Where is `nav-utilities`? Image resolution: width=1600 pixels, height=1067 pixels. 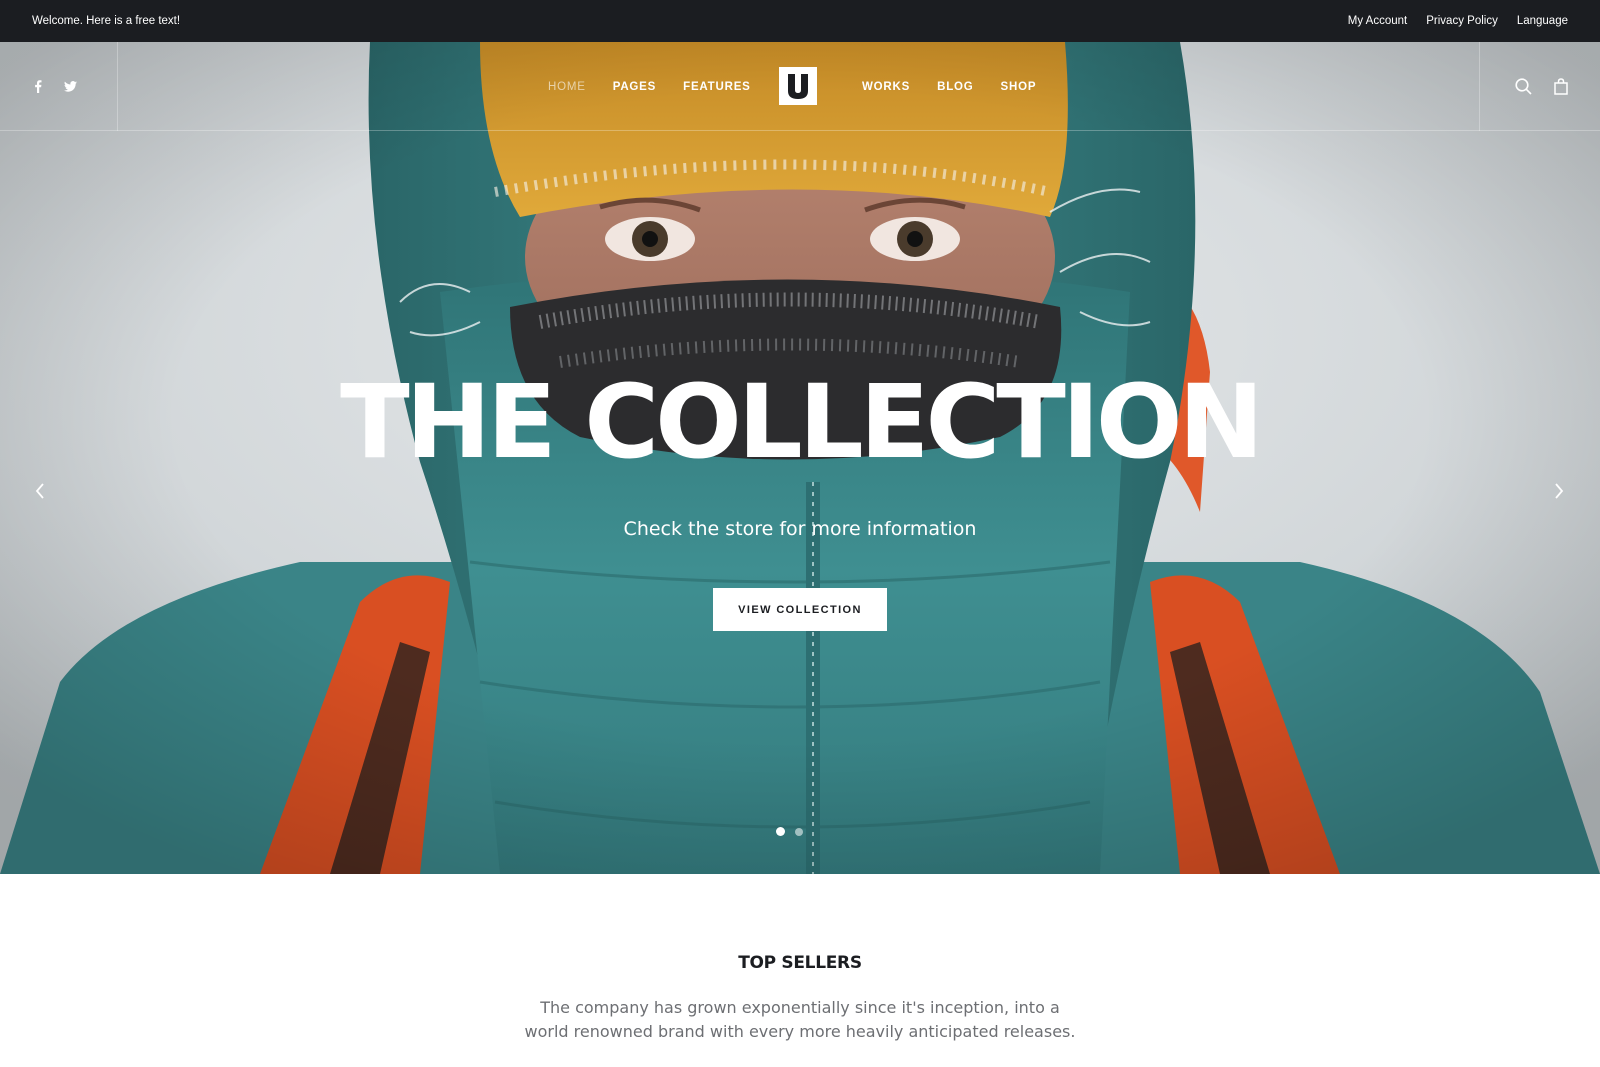 nav-utilities is located at coordinates (1539, 86).